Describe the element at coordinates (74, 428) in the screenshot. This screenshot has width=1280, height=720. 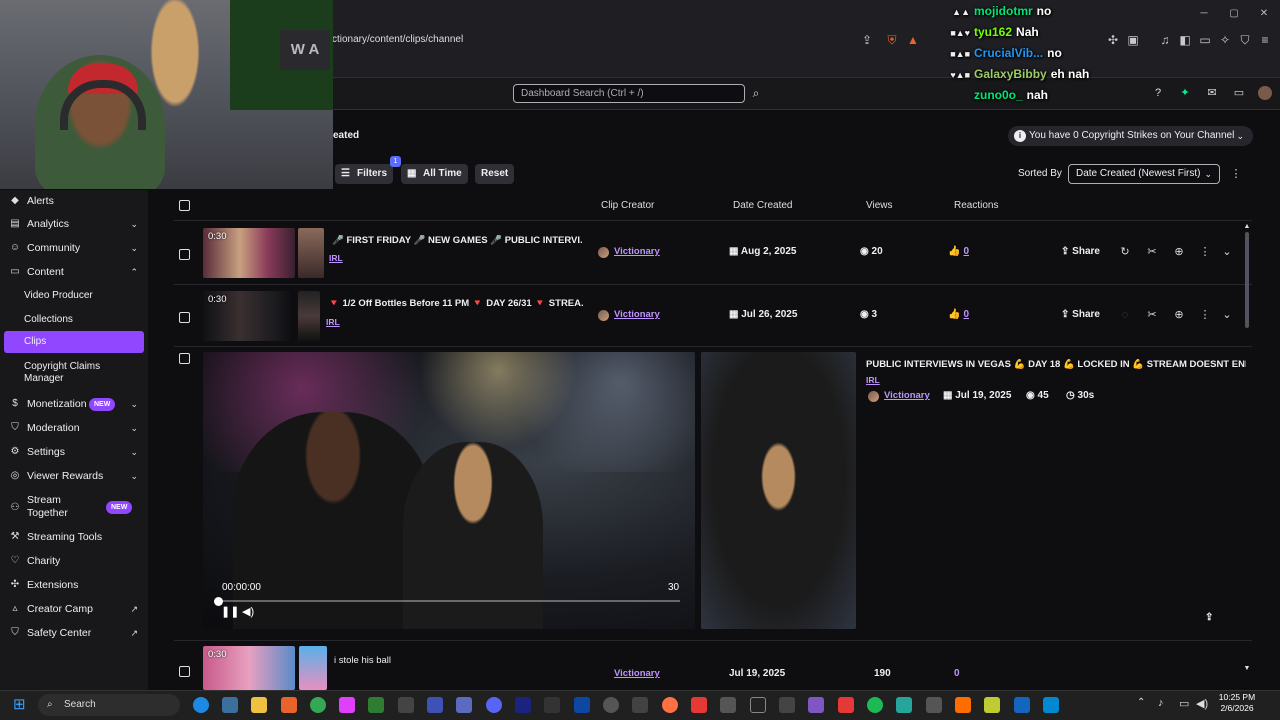
I see `sidebar-item-moderation: ⛉ Moderation ⌄` at that location.